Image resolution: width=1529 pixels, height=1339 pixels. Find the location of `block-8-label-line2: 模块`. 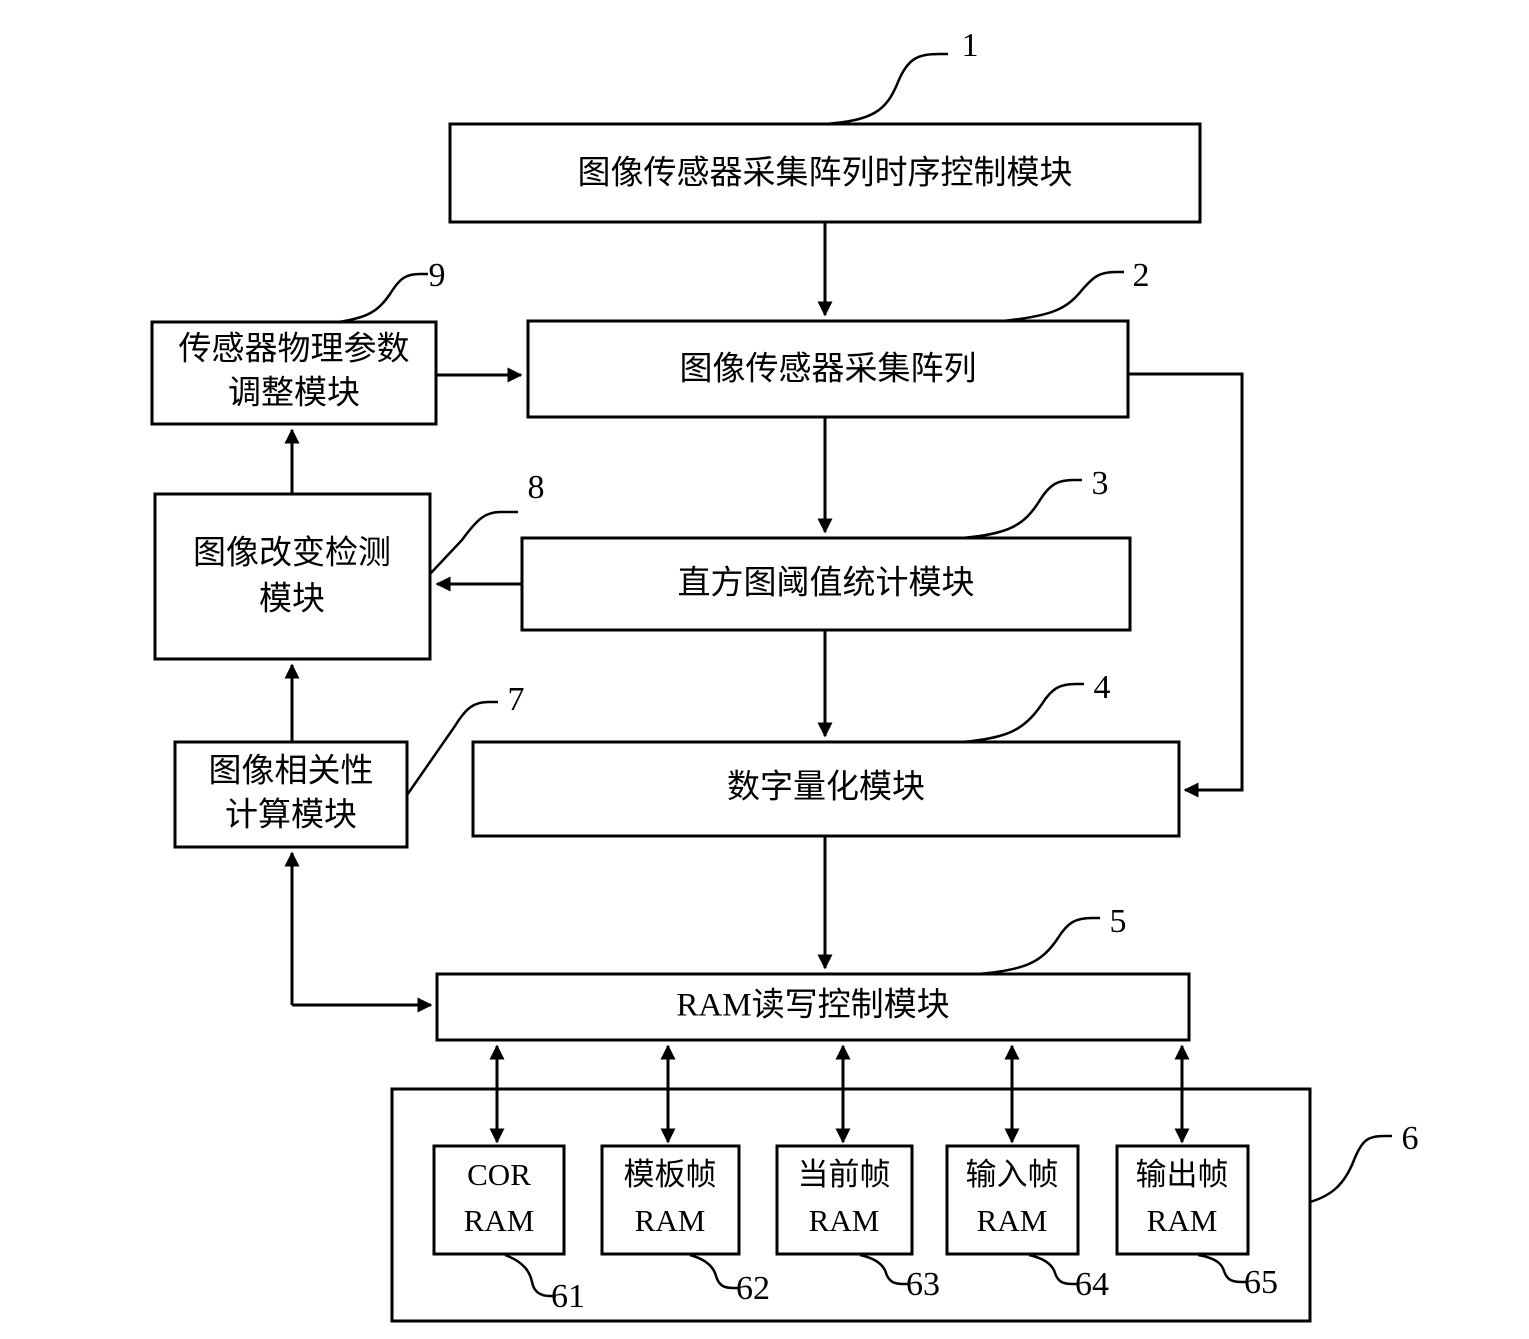

block-8-label-line2: 模块 is located at coordinates (292, 599).